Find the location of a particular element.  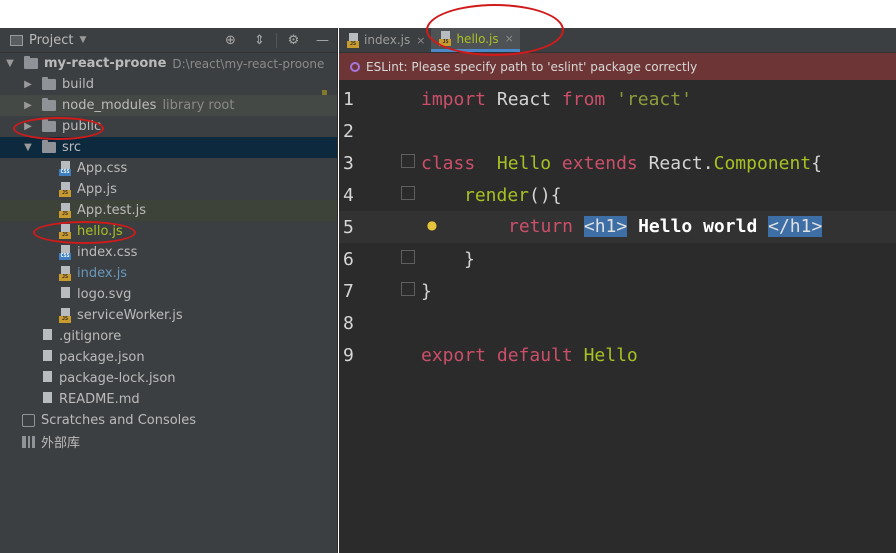

tab-index-js: JS index.js × is located at coordinates (385, 40).